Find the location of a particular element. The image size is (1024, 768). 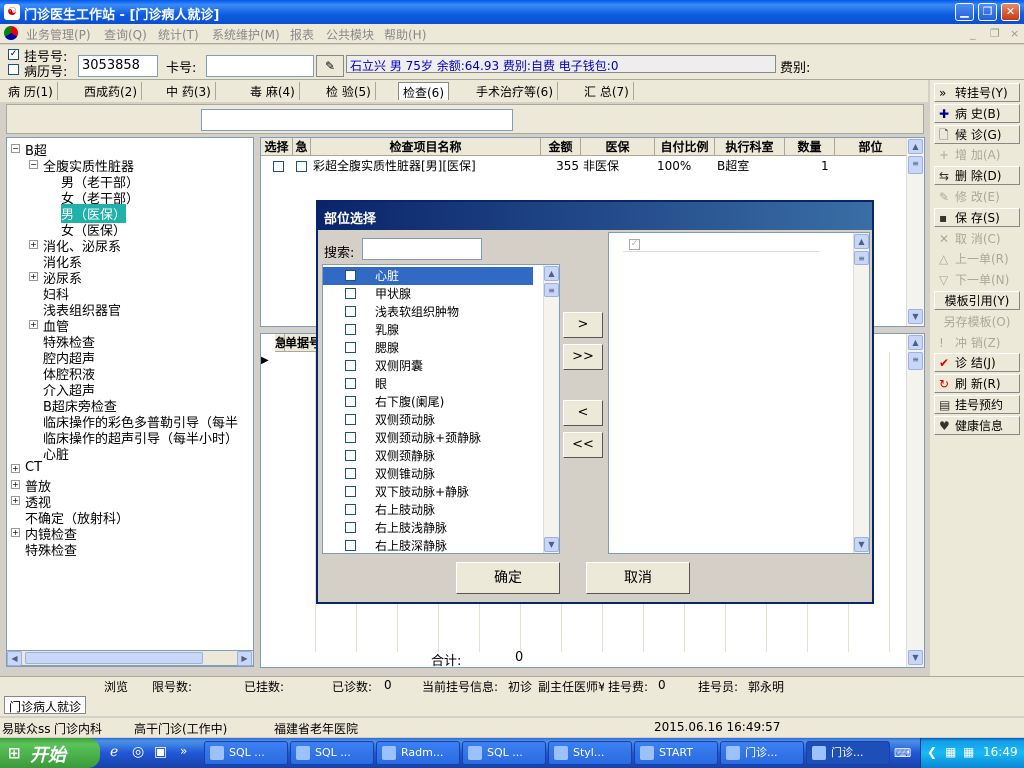

slist-vscrollbar: ▲ ≡ ▼ is located at coordinates (861, 393).